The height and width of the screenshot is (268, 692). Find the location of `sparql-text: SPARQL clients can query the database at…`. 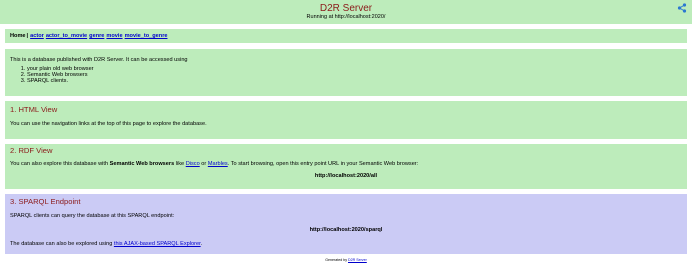

sparql-text: SPARQL clients can query the database at… is located at coordinates (92, 216).